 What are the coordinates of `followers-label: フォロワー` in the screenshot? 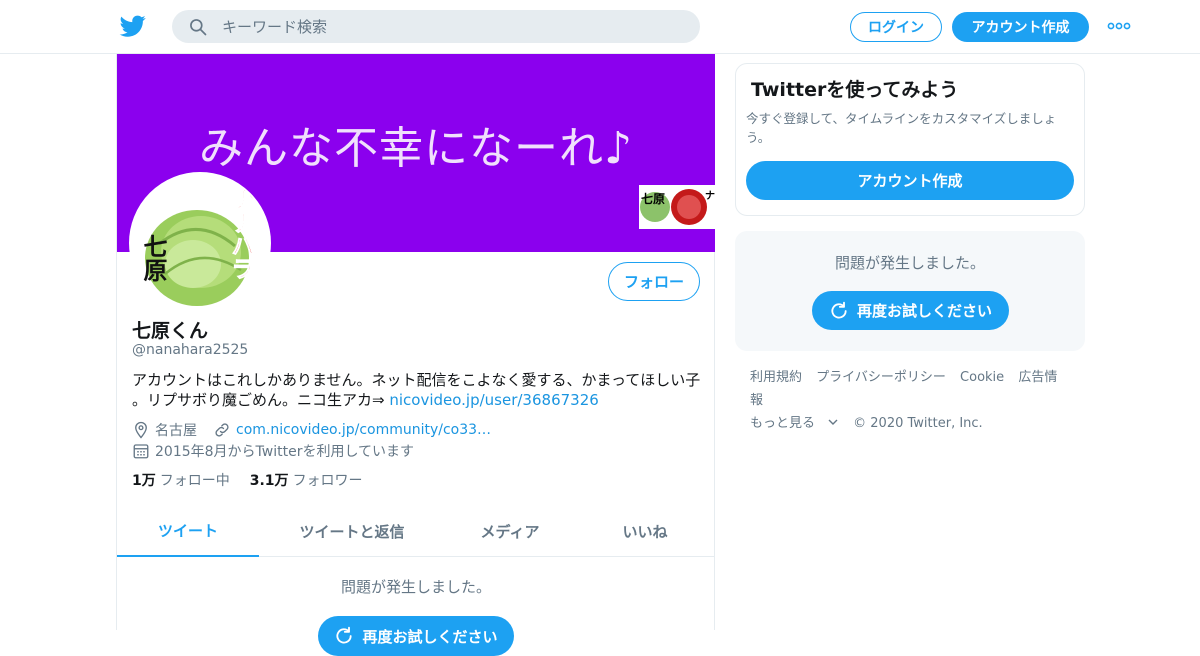 It's located at (327, 481).